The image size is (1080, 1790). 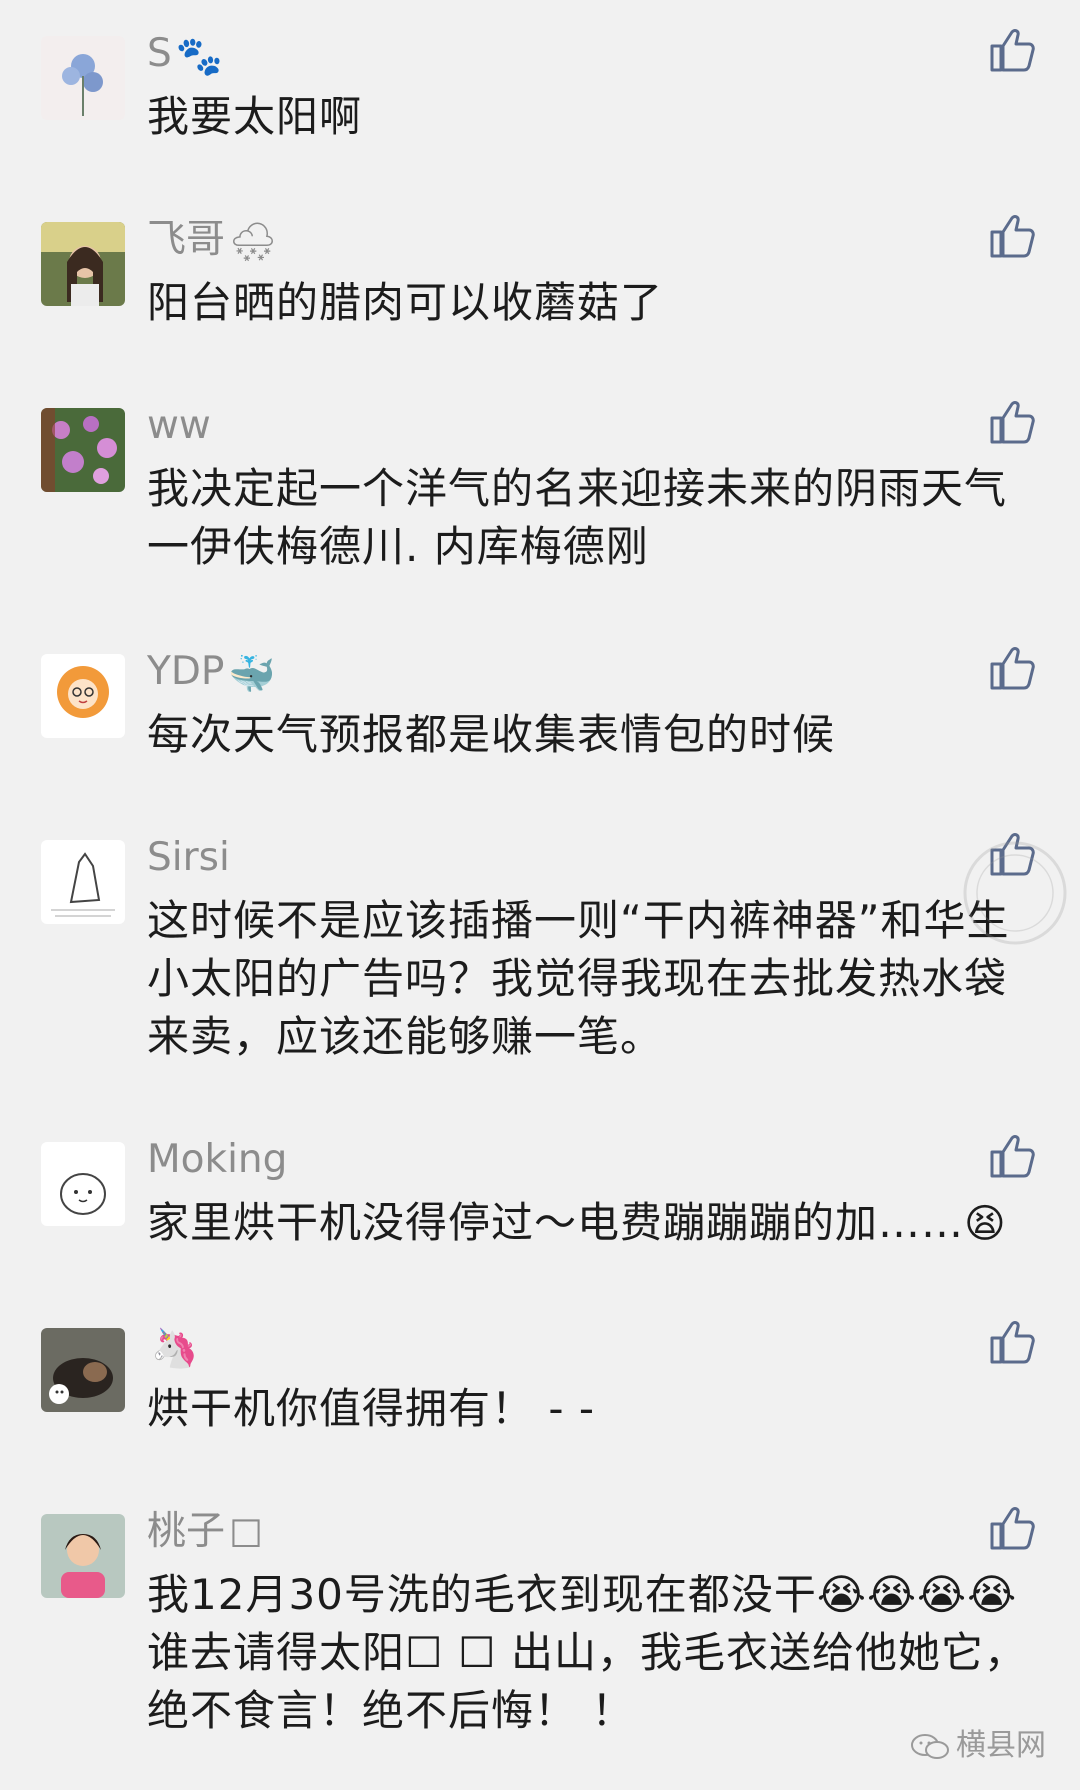 What do you see at coordinates (212, 241) in the screenshot?
I see `comment-nickname: 飞哥 🌨` at bounding box center [212, 241].